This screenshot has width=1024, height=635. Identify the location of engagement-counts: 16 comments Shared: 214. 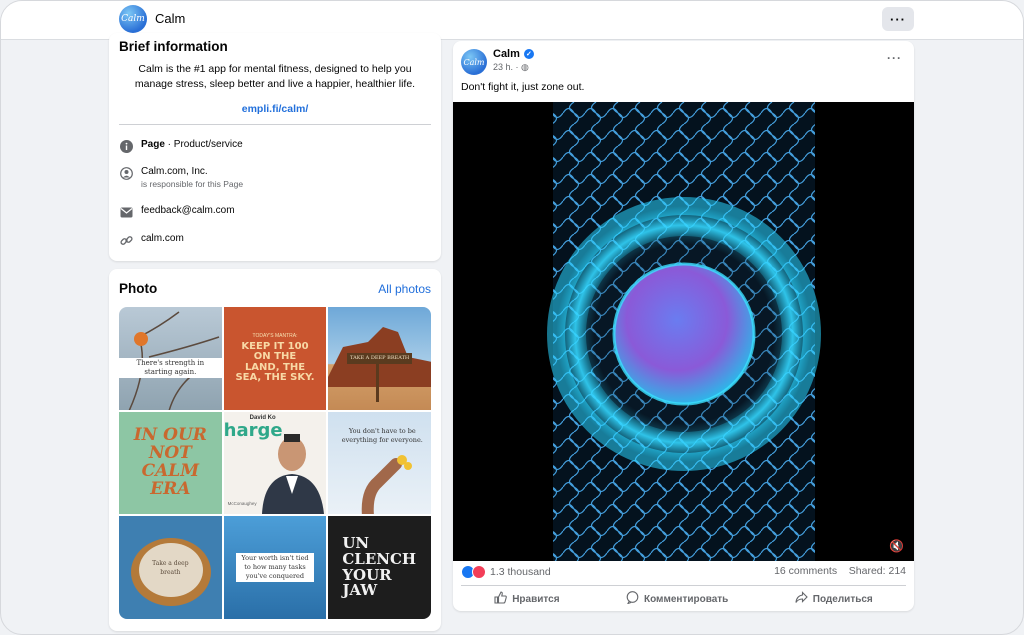
(840, 571).